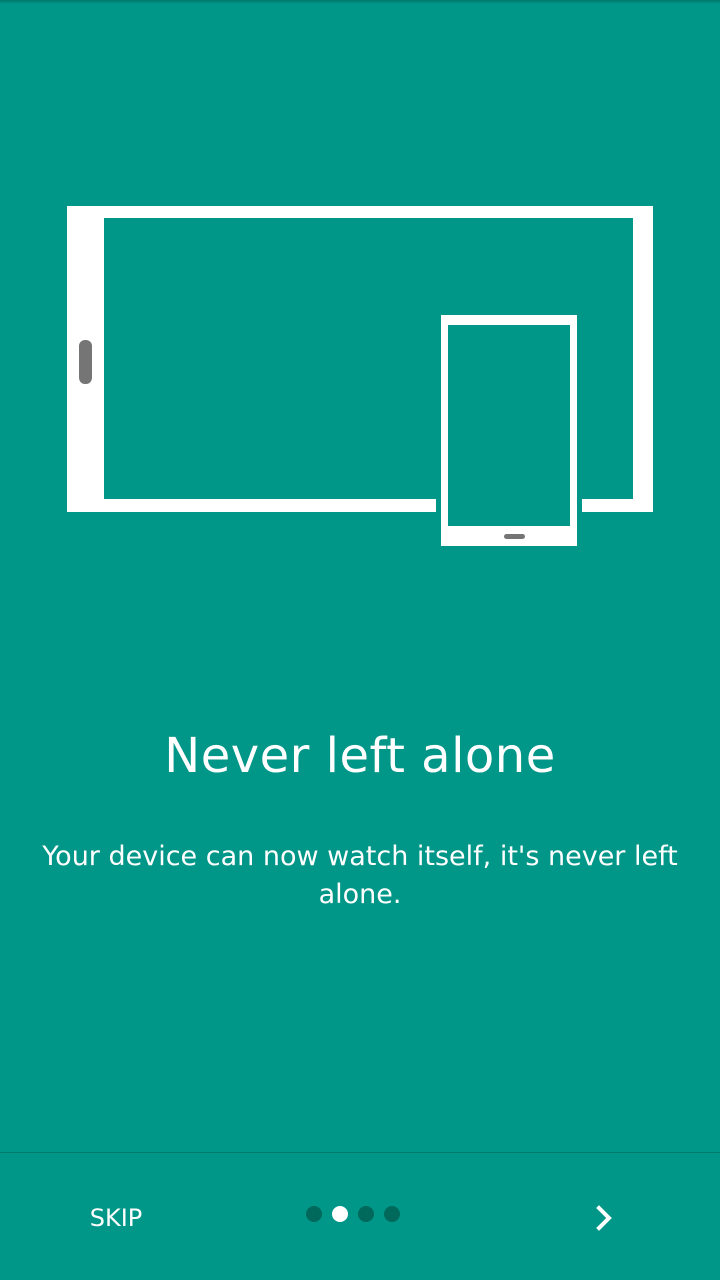 The image size is (720, 1280). Describe the element at coordinates (509, 430) in the screenshot. I see `phone-portrait-icon` at that location.